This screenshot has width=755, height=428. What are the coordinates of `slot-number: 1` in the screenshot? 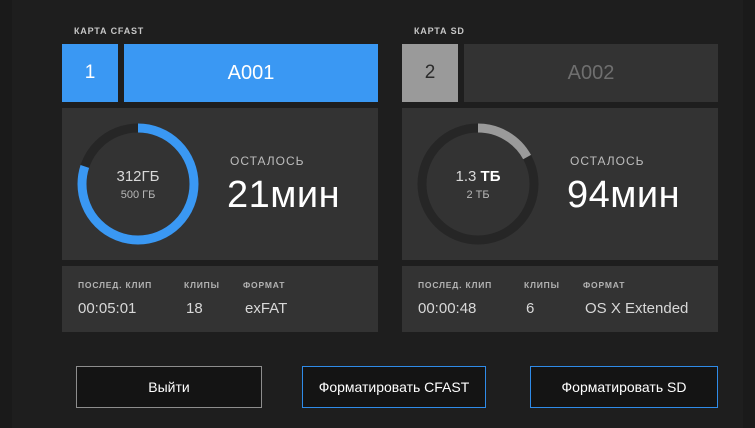 It's located at (90, 73).